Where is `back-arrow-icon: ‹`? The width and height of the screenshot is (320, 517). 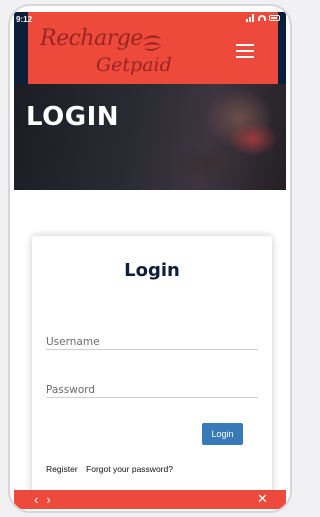
back-arrow-icon: ‹ is located at coordinates (36, 499).